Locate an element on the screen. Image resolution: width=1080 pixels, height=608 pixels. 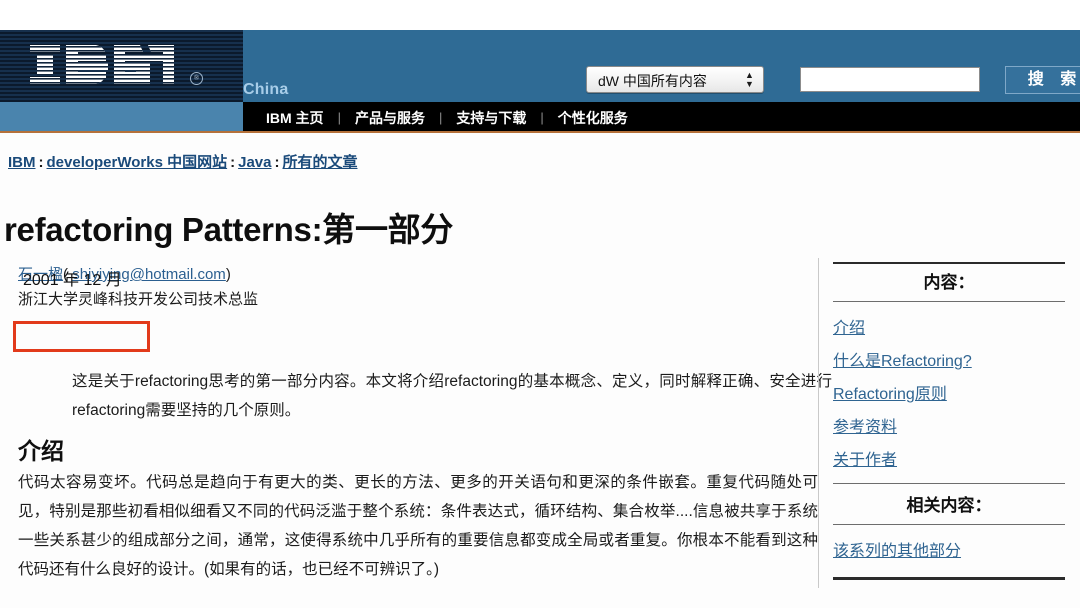
ibm-logo-panel: ® is located at coordinates (121, 66).